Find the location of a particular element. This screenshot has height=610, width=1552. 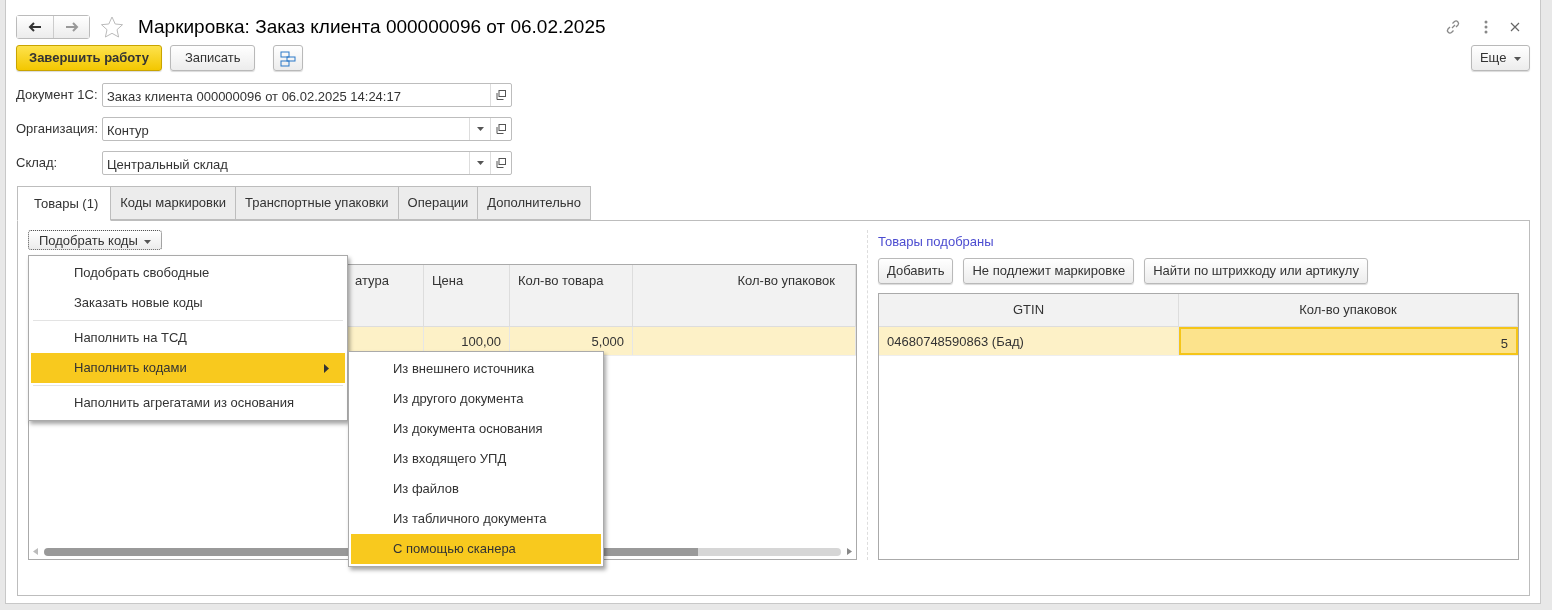

scroll-right-icon is located at coordinates (849, 551).